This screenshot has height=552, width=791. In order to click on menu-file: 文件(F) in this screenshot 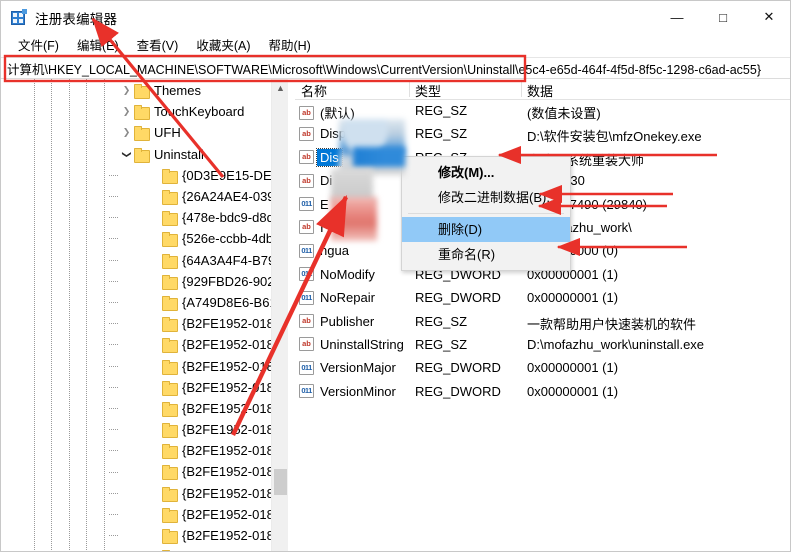, I will do `click(38, 45)`.